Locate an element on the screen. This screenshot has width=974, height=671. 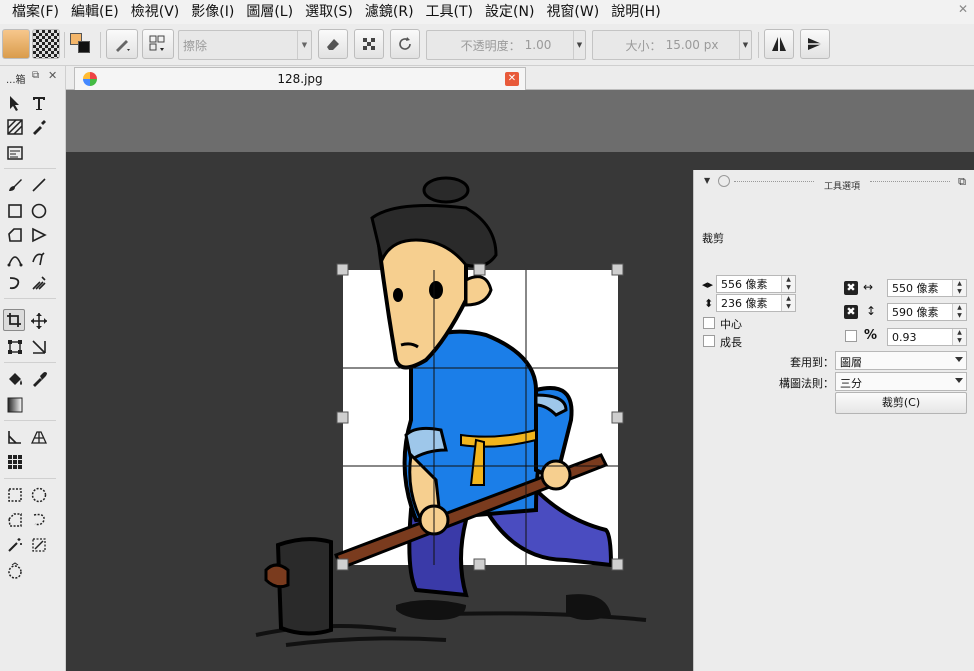
color-swatches is located at coordinates (81, 44).